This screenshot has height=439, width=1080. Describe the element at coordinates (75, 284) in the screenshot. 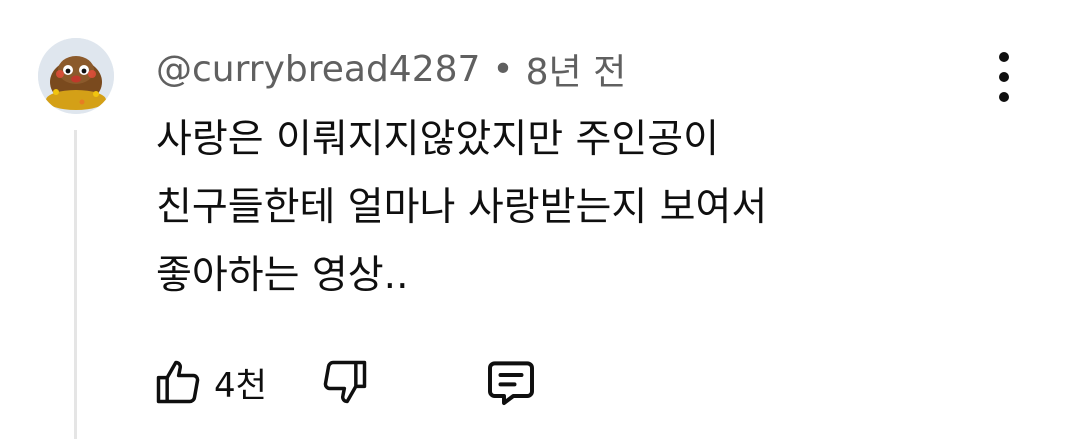

I see `thread-line` at that location.